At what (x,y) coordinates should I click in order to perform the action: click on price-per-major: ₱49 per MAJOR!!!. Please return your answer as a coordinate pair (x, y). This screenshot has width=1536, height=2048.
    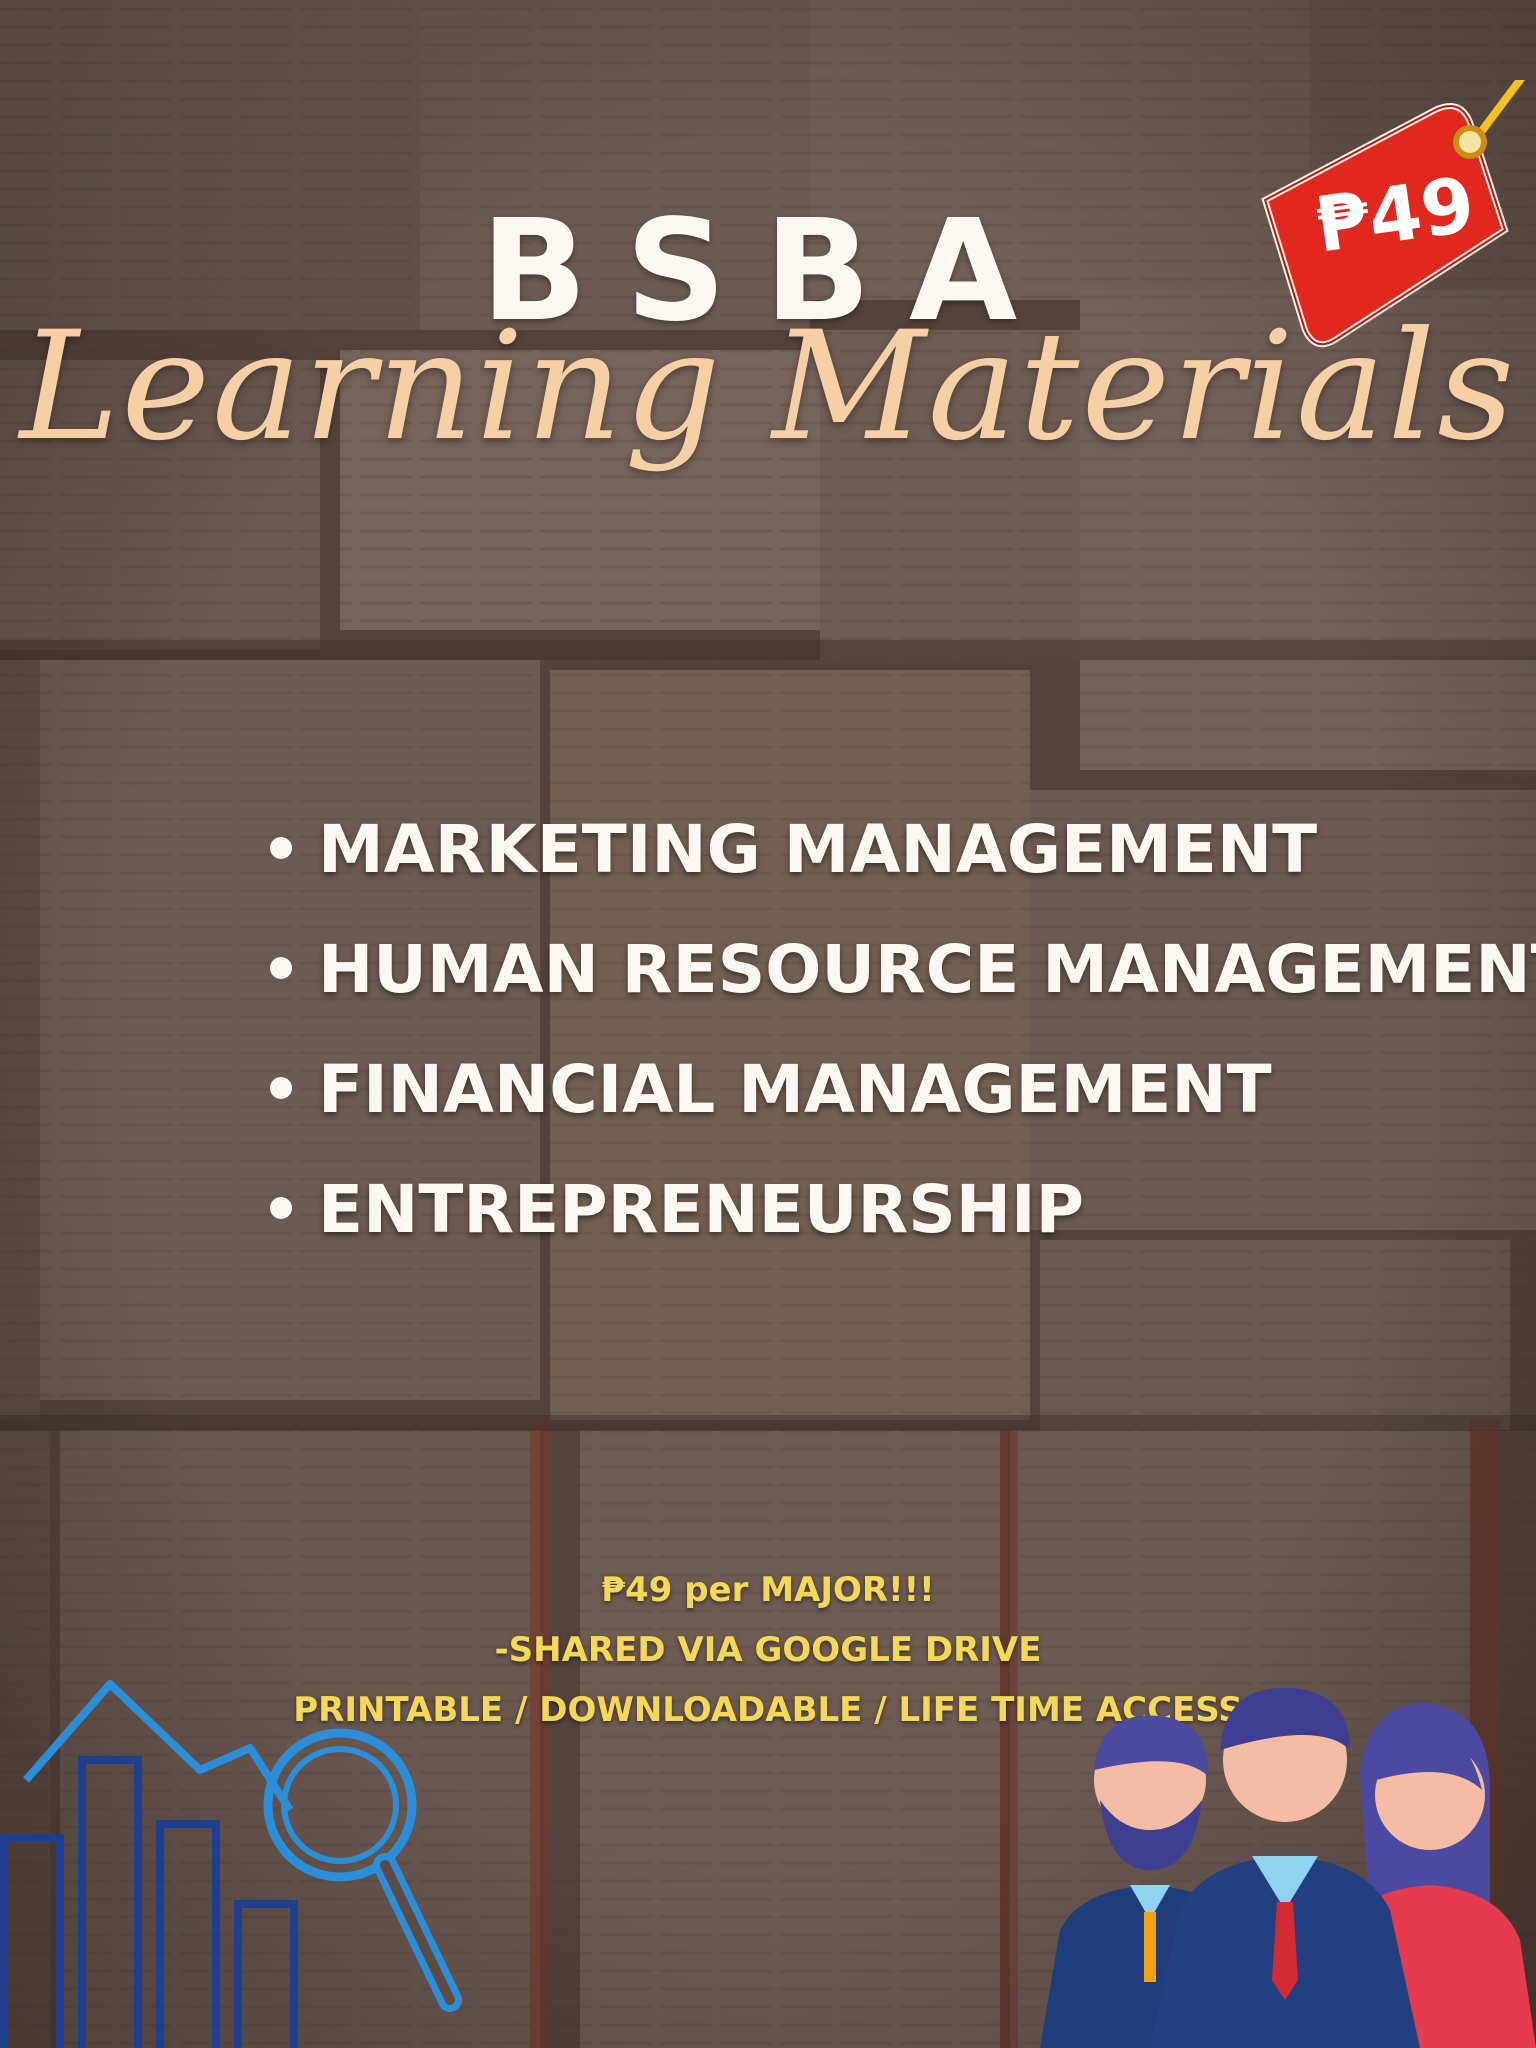
    Looking at the image, I should click on (768, 1590).